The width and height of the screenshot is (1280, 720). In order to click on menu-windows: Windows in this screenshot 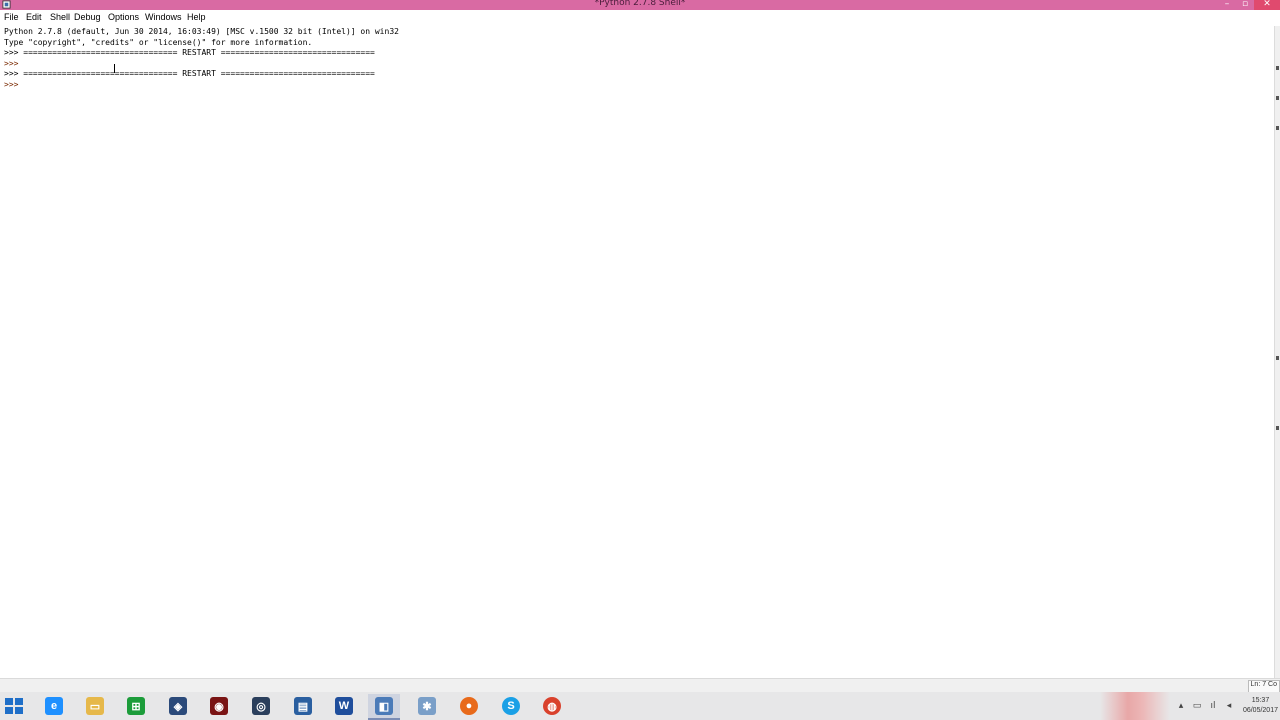, I will do `click(163, 17)`.